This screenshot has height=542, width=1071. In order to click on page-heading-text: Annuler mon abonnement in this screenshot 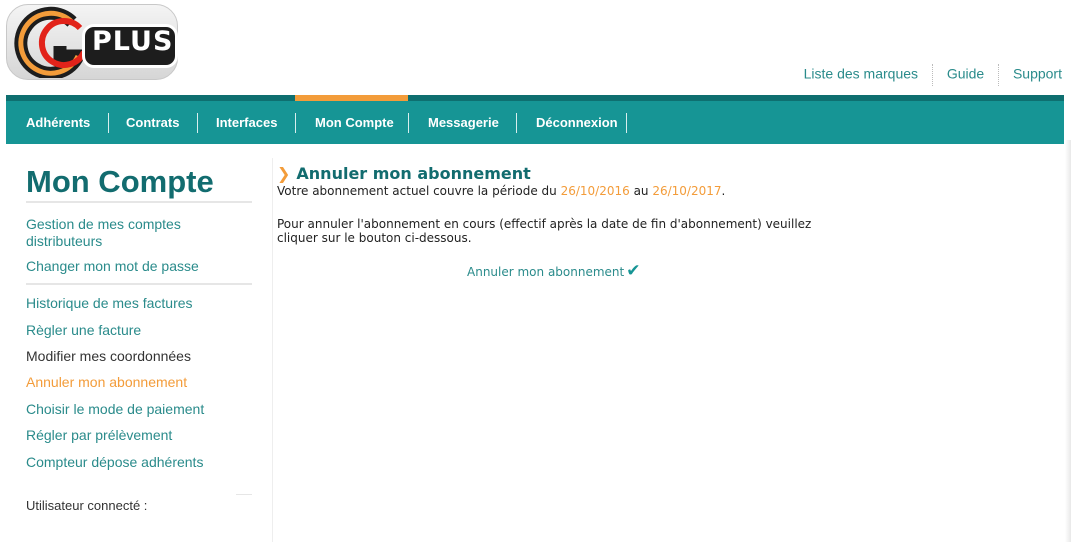, I will do `click(413, 173)`.